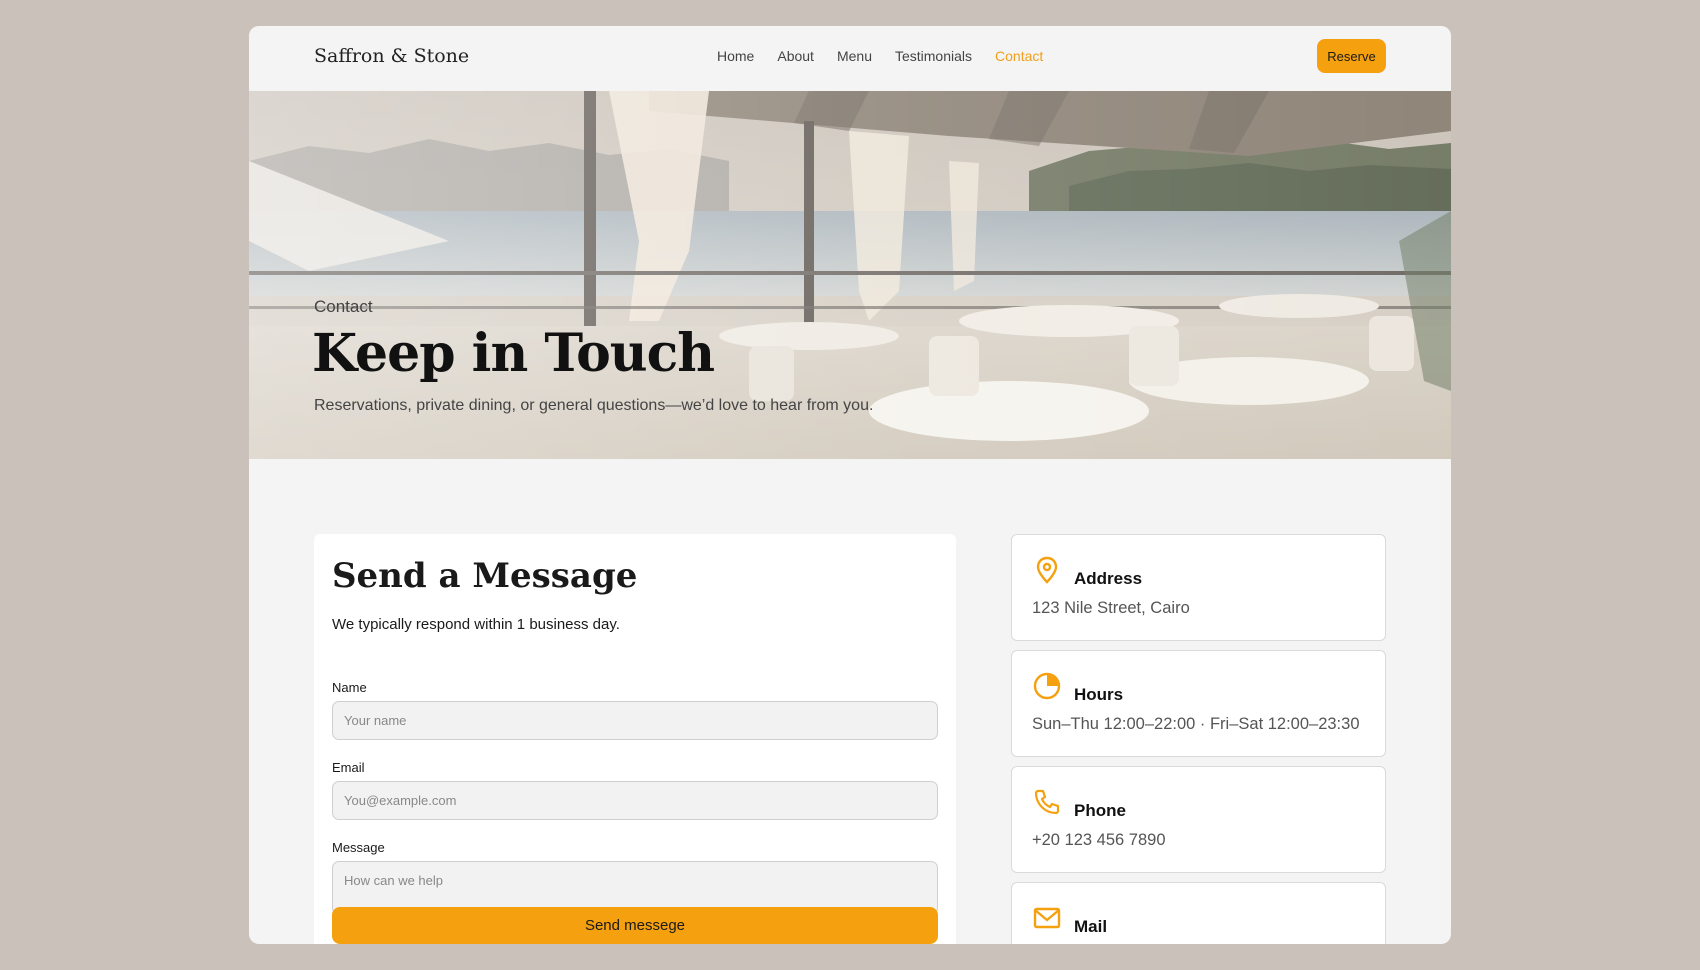  I want to click on send-message-button: Send messege, so click(635, 925).